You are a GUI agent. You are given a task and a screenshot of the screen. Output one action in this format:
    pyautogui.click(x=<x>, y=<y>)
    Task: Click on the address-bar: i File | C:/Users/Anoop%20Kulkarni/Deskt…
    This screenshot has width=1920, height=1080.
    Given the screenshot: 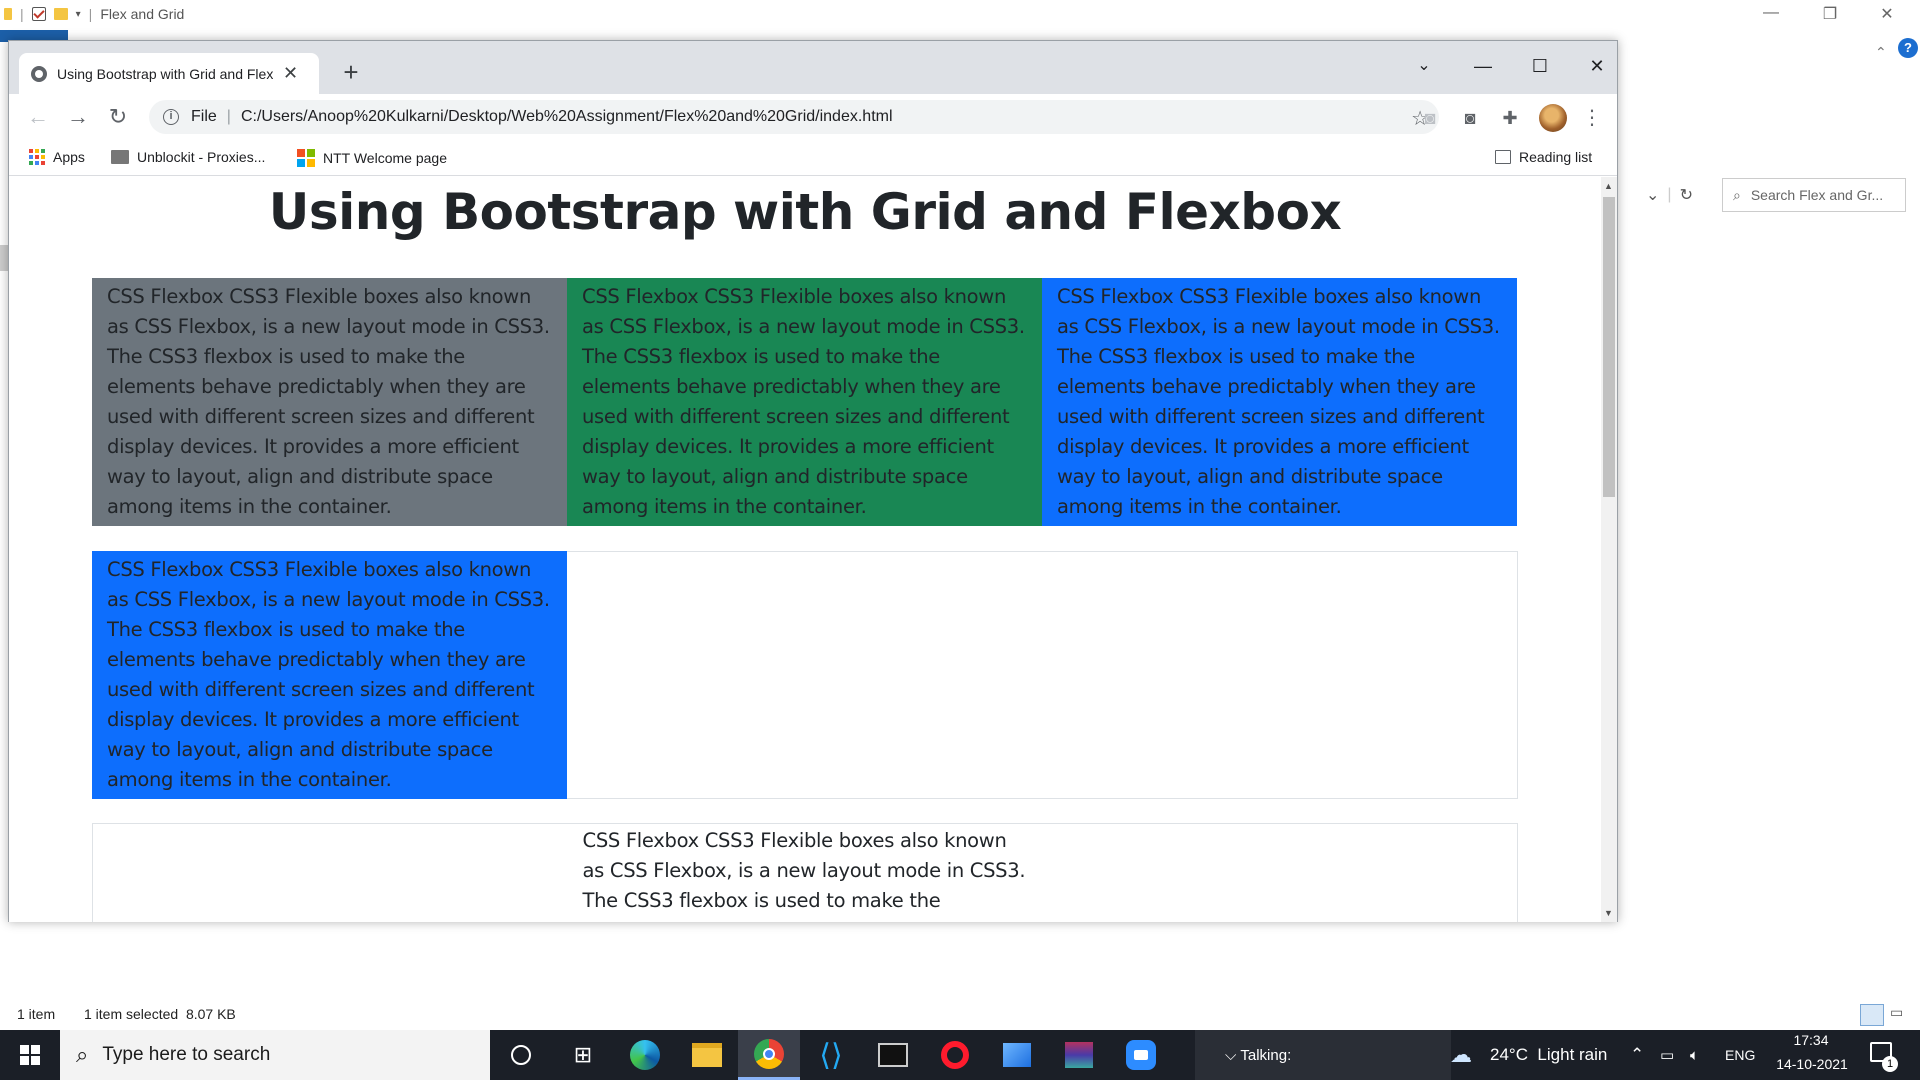 What is the action you would take?
    pyautogui.click(x=794, y=117)
    